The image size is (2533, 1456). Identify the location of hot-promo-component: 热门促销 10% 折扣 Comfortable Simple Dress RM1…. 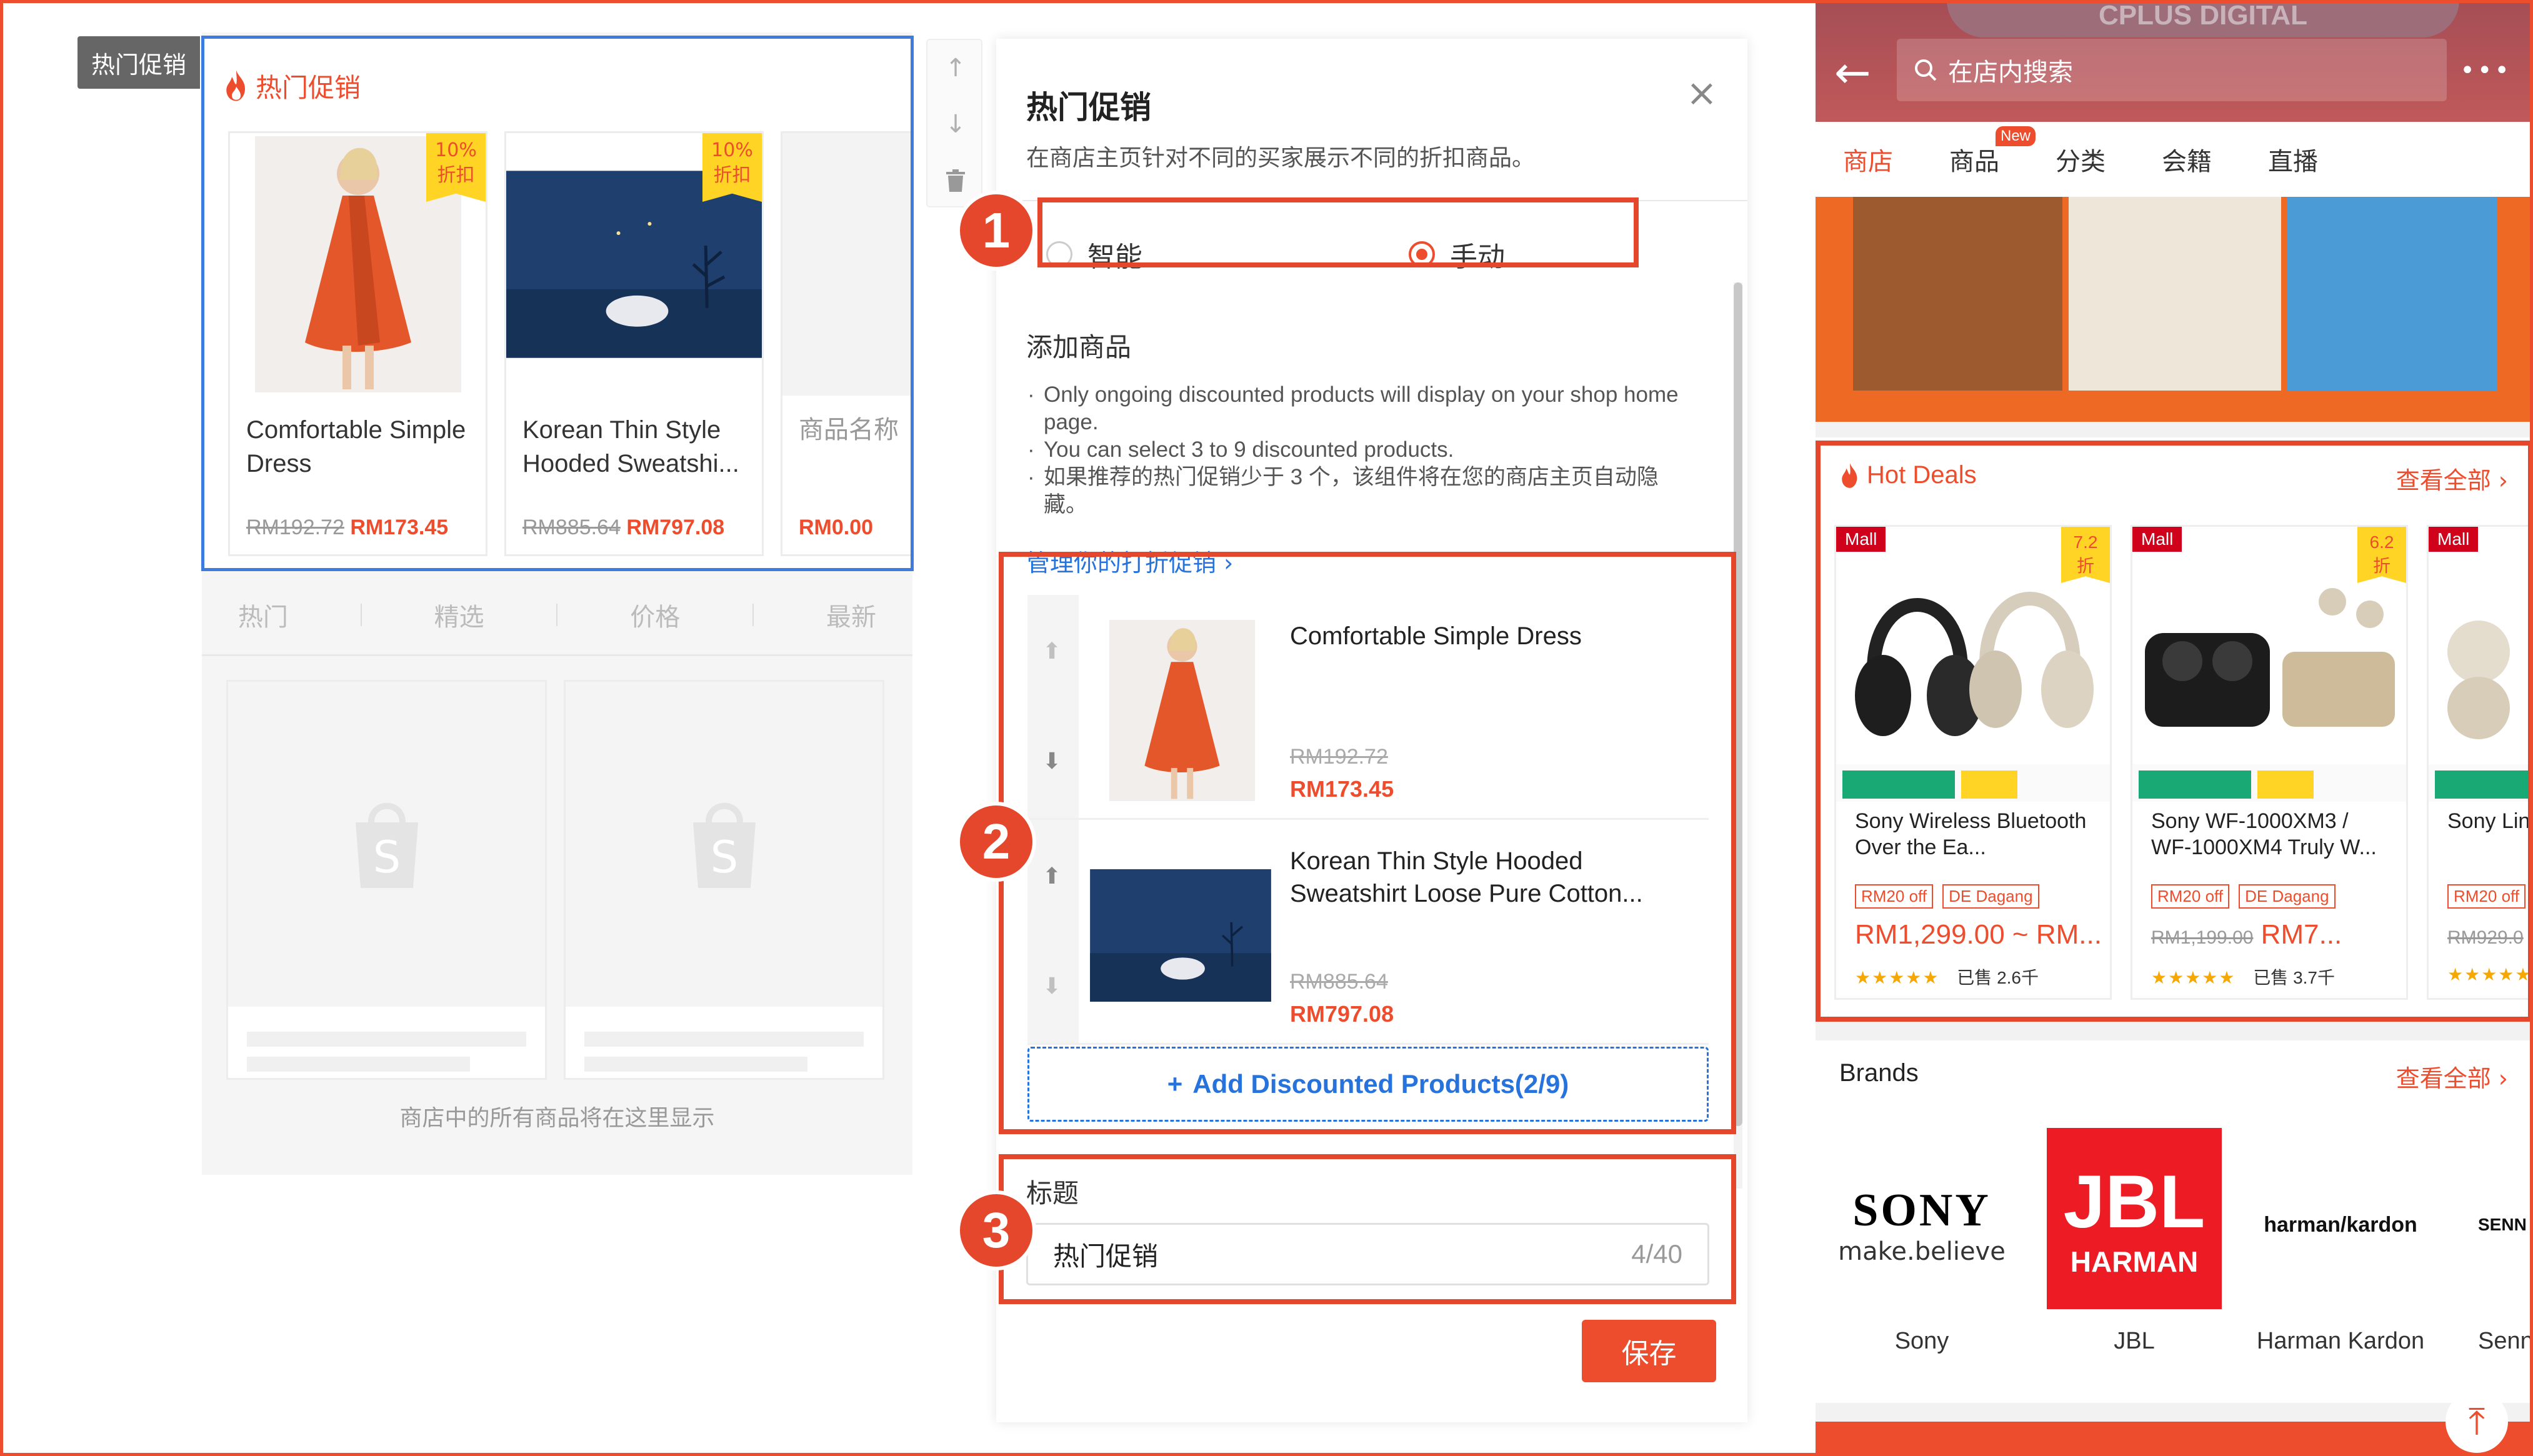
(557, 303).